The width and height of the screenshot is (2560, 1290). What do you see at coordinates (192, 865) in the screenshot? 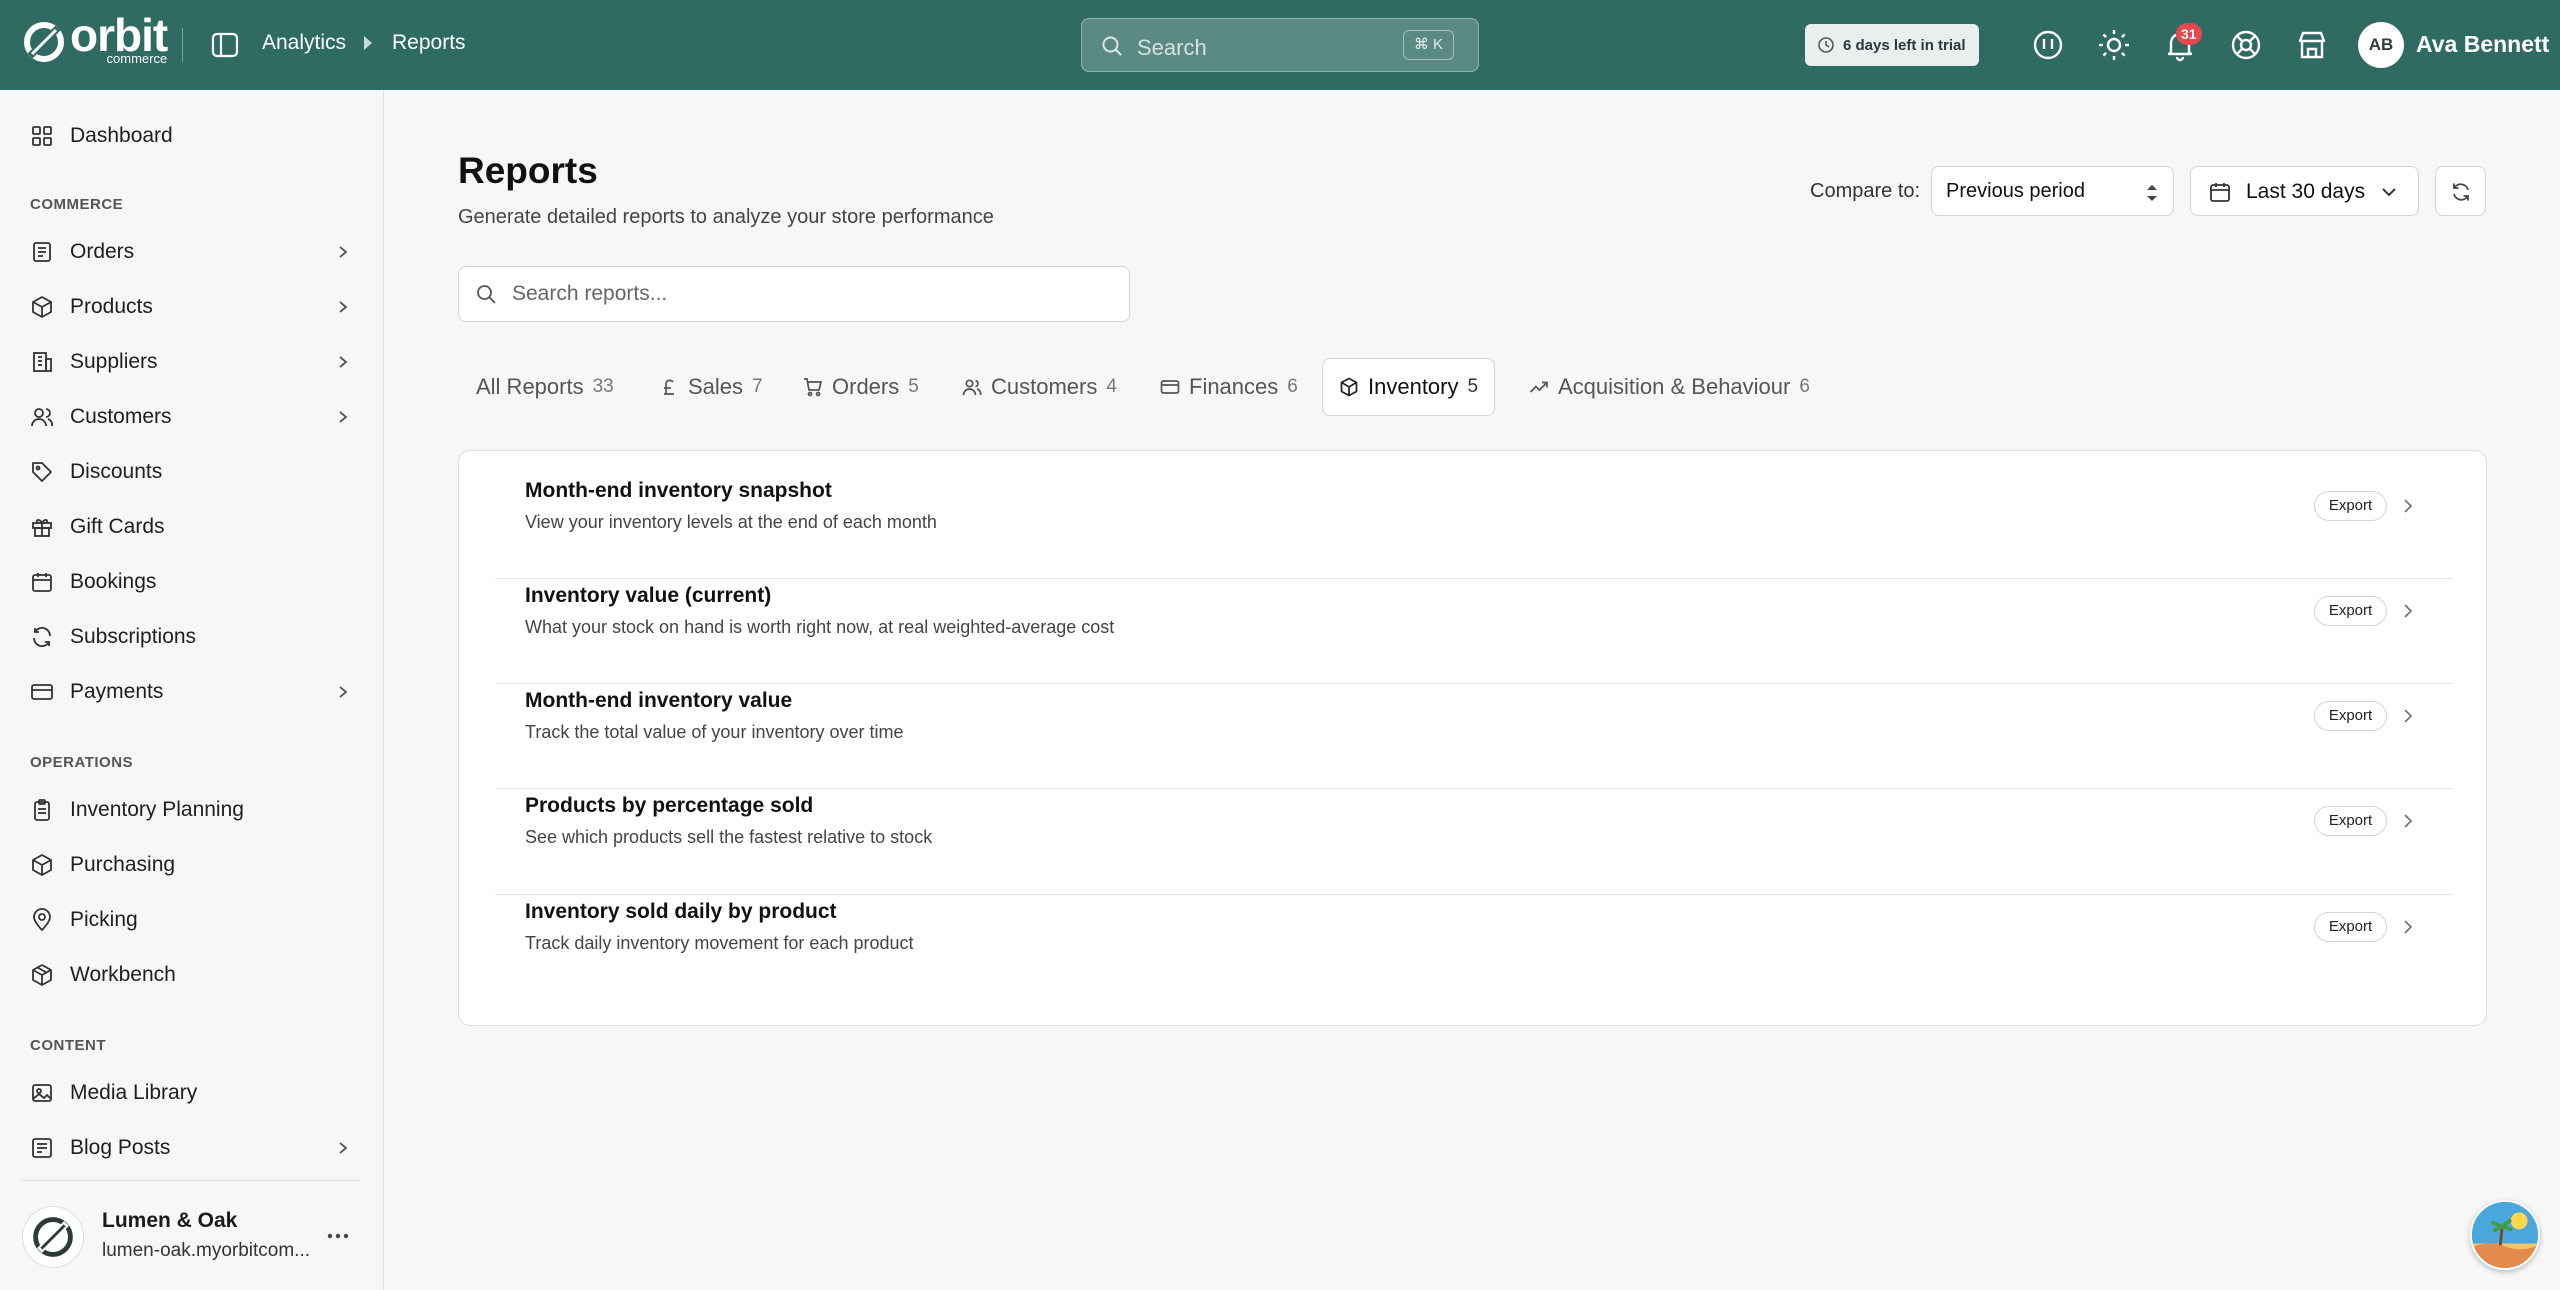
I see `sidebar-item-purchasing: Purchasing` at bounding box center [192, 865].